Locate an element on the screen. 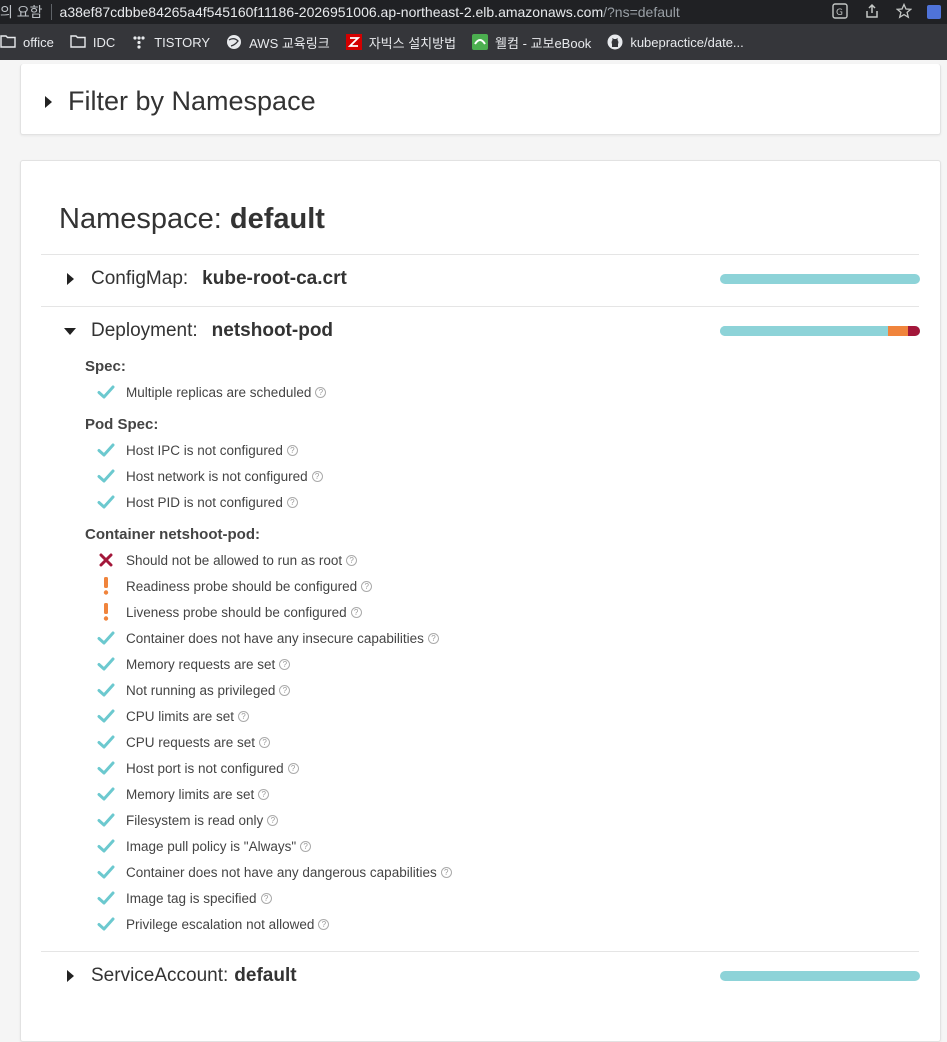 The image size is (947, 1042). bookmark-label: TISTORY is located at coordinates (182, 42).